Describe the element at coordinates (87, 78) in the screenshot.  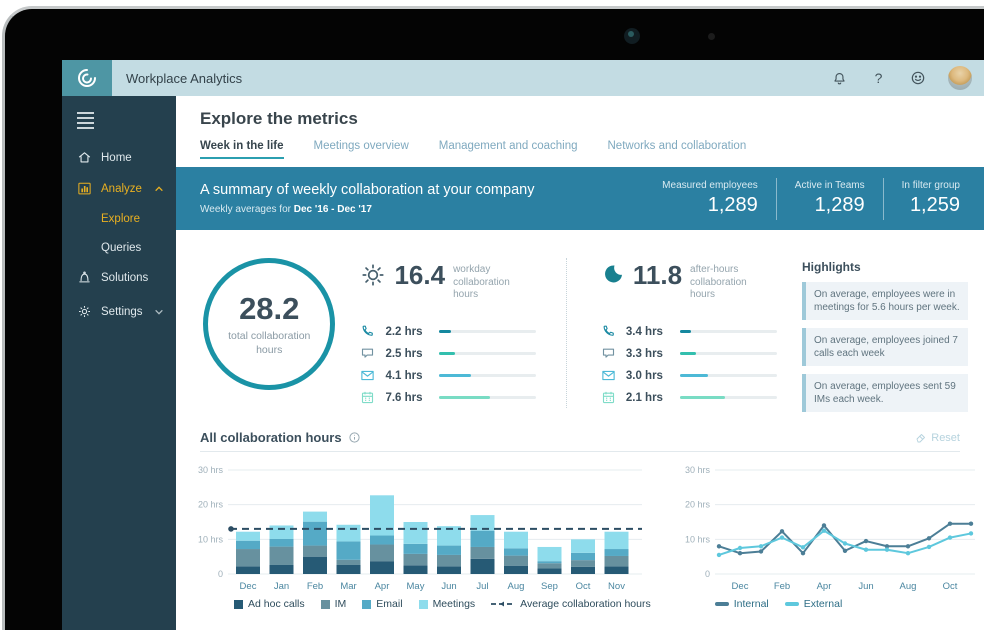
I see `workplace-analytics-logo-icon` at that location.